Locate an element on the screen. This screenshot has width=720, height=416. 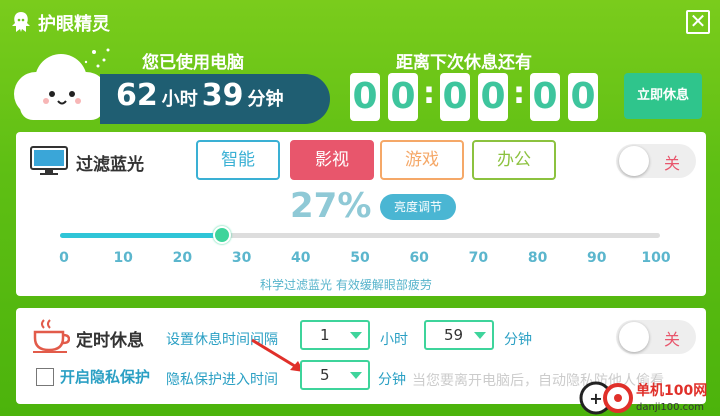
monitor-icon is located at coordinates (49, 160).